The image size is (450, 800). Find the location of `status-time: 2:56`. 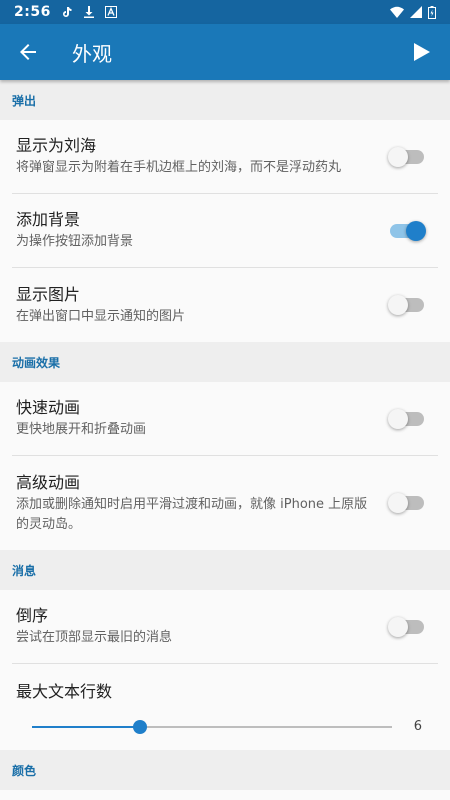

status-time: 2:56 is located at coordinates (32, 12).